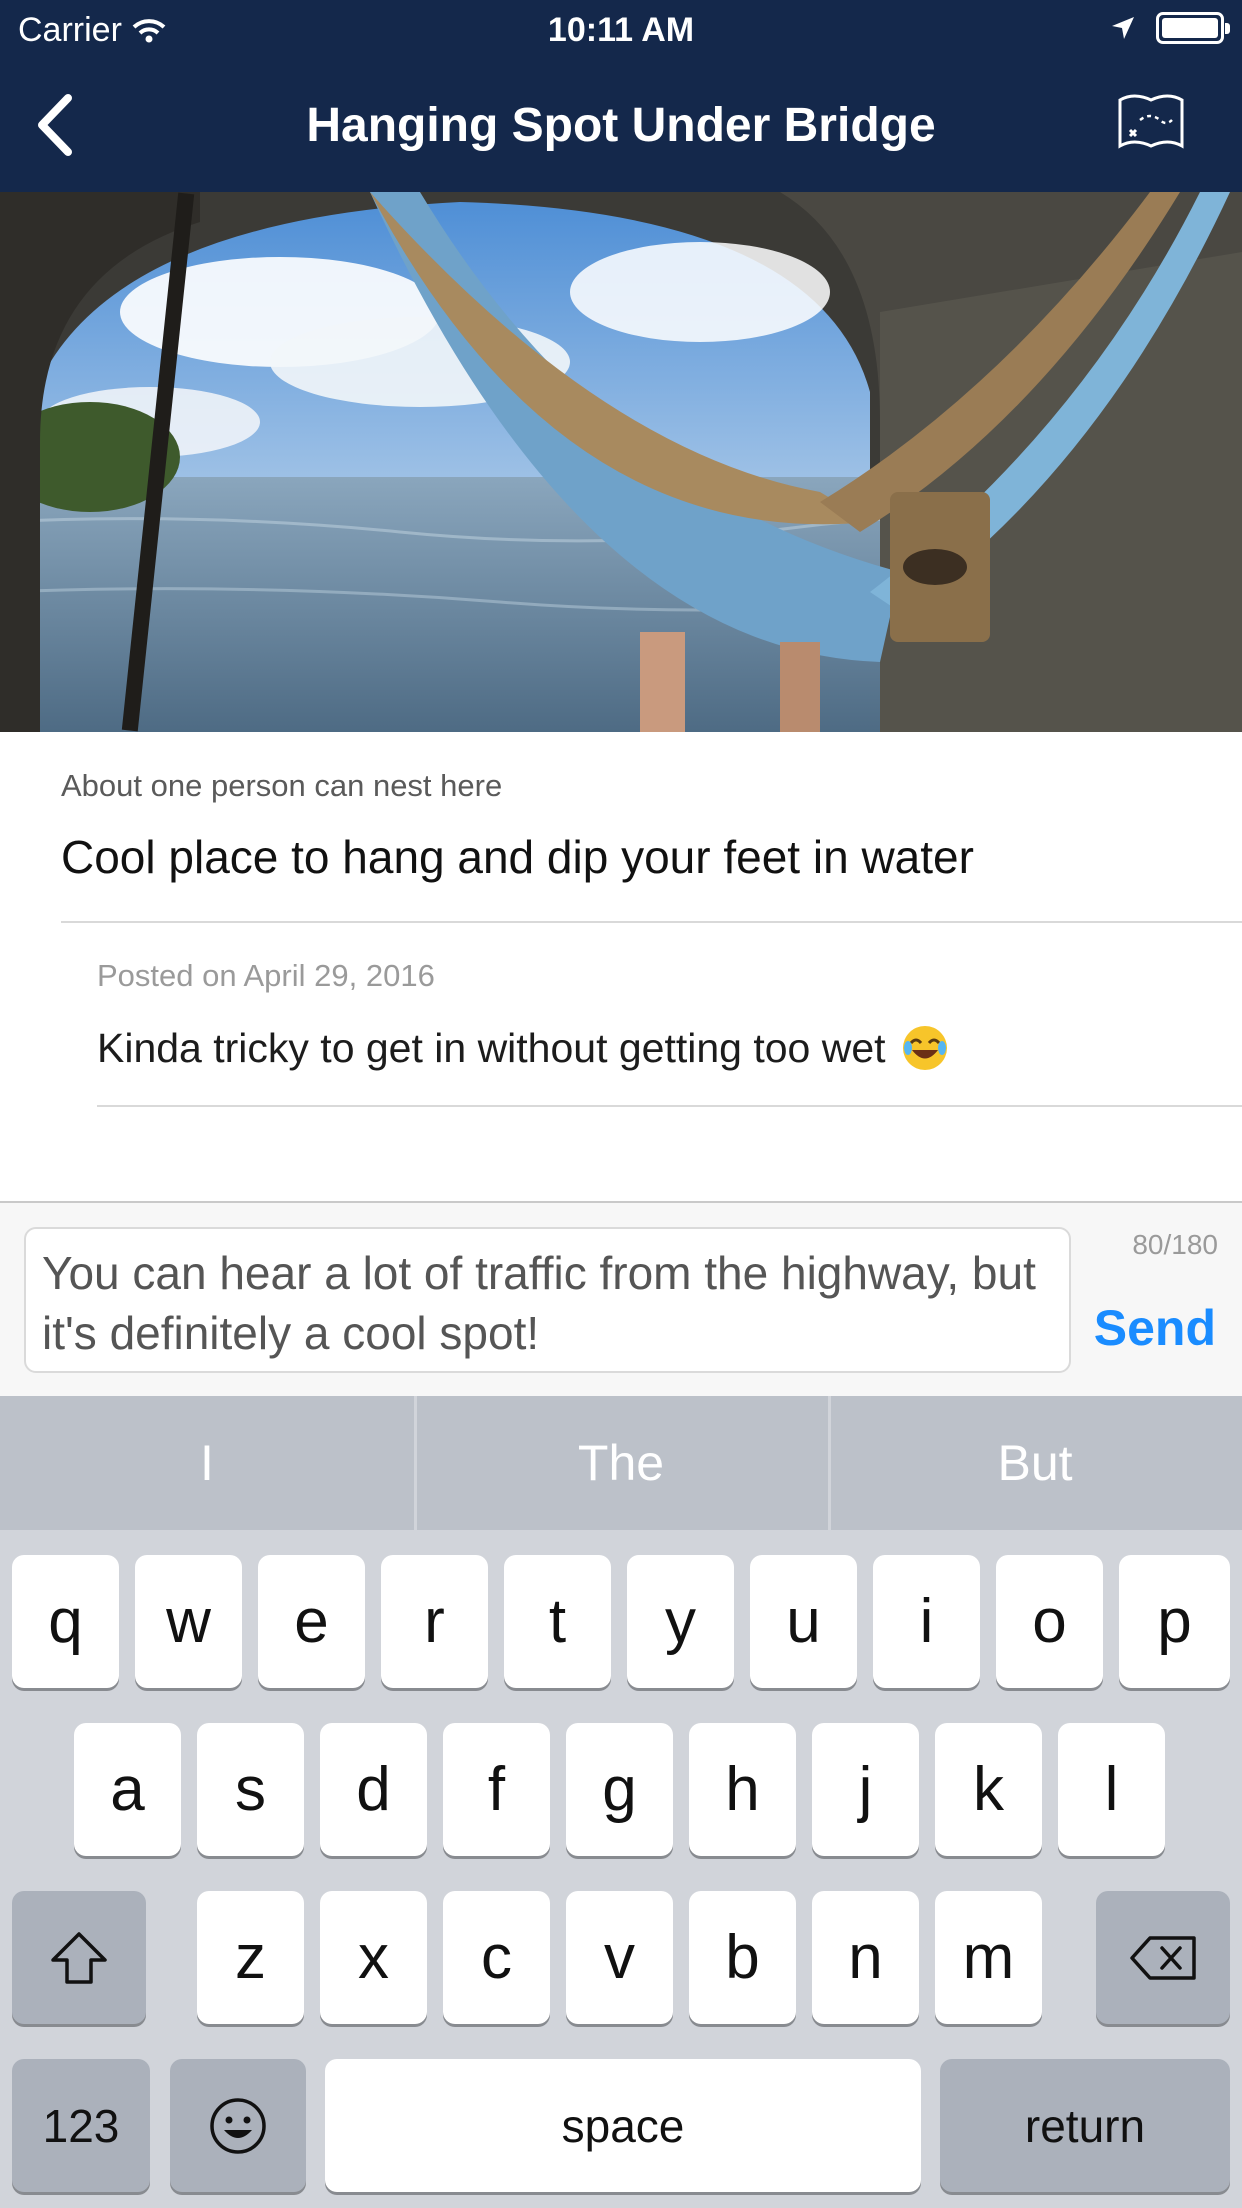 The width and height of the screenshot is (1242, 2208). I want to click on key: m, so click(988, 1957).